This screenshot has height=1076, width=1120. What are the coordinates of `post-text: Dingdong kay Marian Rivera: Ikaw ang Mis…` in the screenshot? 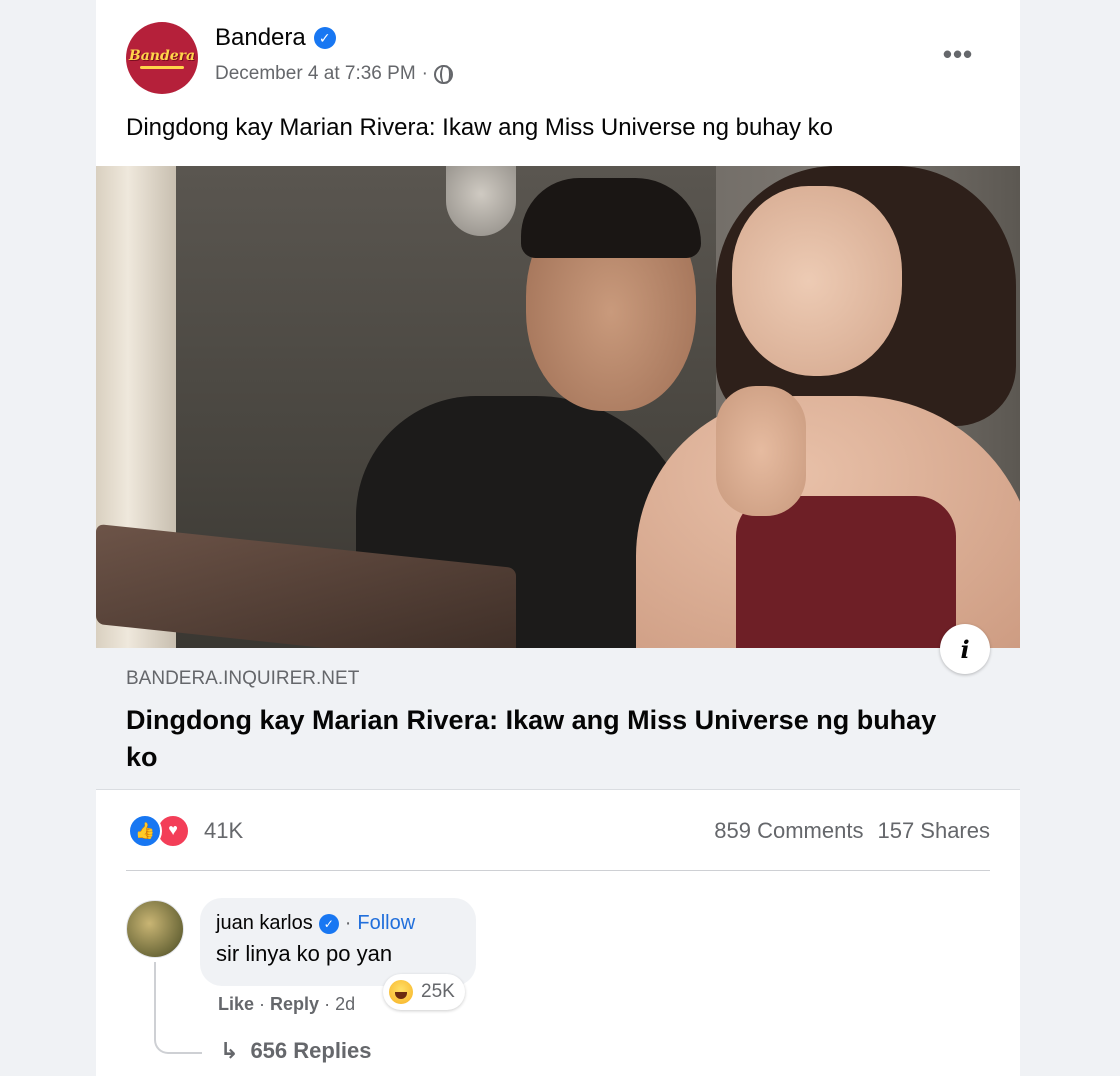 It's located at (480, 127).